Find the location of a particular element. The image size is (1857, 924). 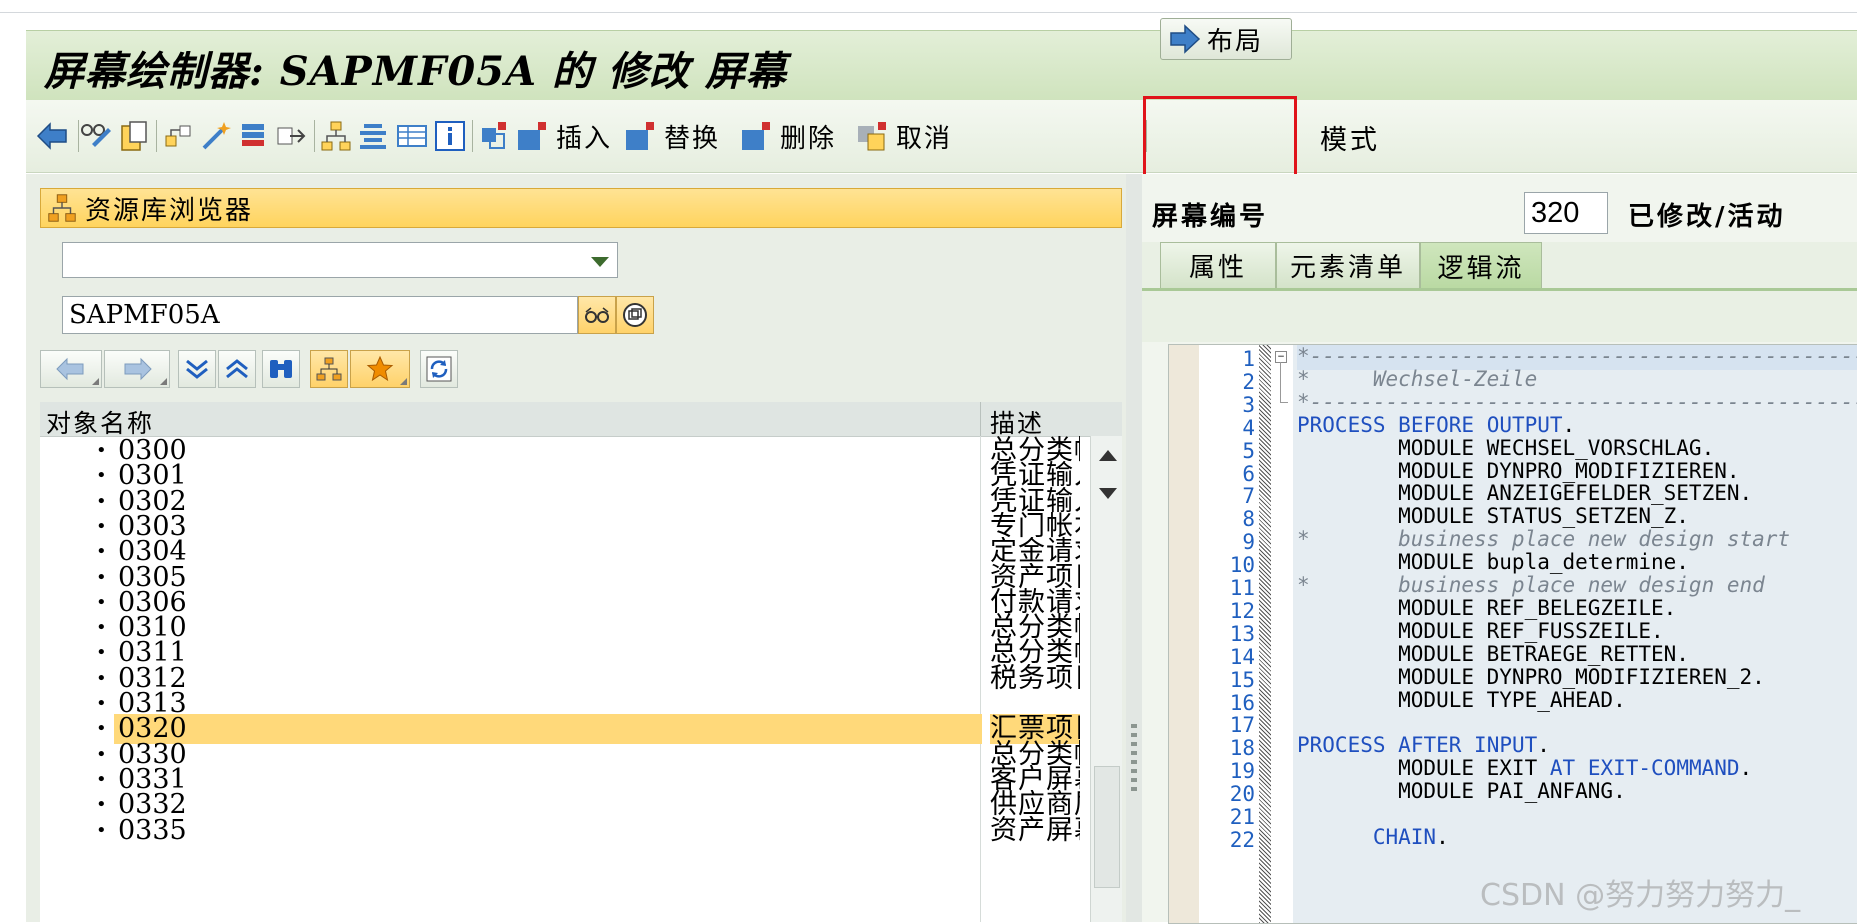

favorites-button is located at coordinates (380, 369).